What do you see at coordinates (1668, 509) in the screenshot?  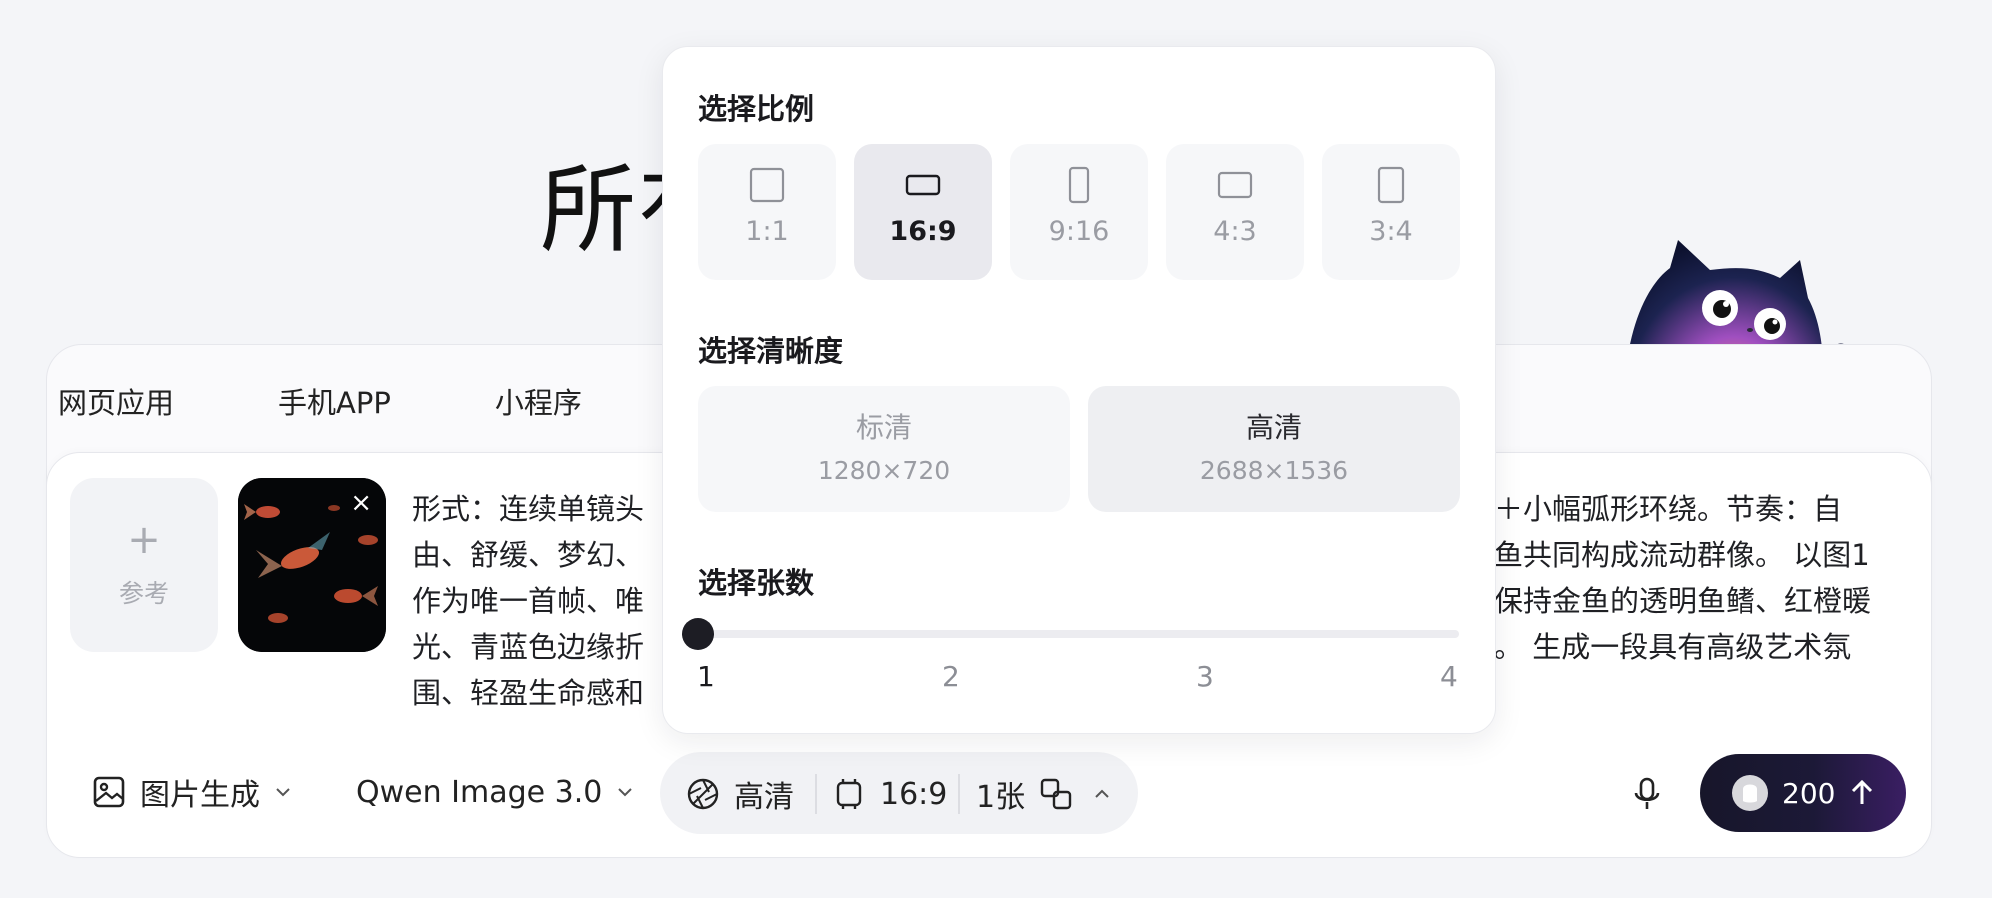 I see `prompt-line: ＋小幅弧形环绕。节奏：自` at bounding box center [1668, 509].